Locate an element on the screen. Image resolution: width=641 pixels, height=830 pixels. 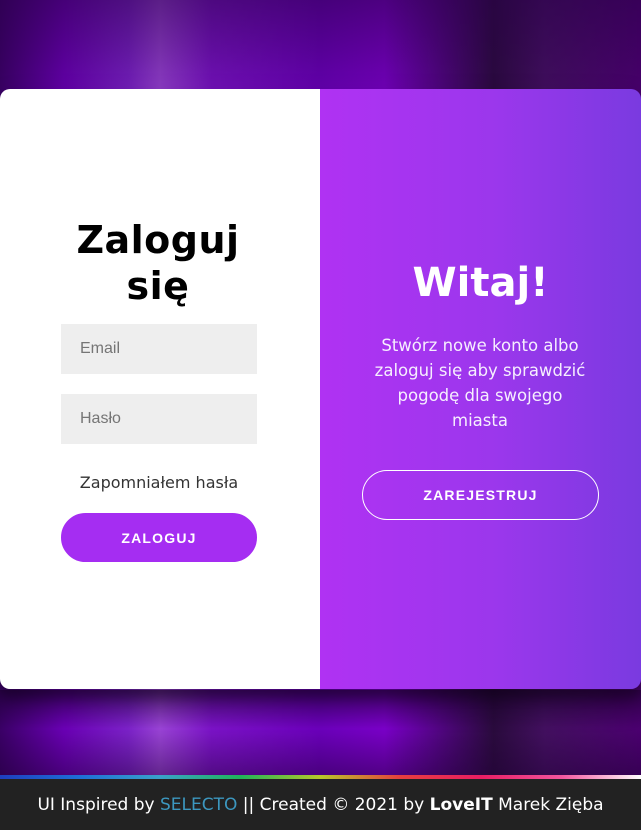
footer-author: Marek Zięba is located at coordinates (551, 804).